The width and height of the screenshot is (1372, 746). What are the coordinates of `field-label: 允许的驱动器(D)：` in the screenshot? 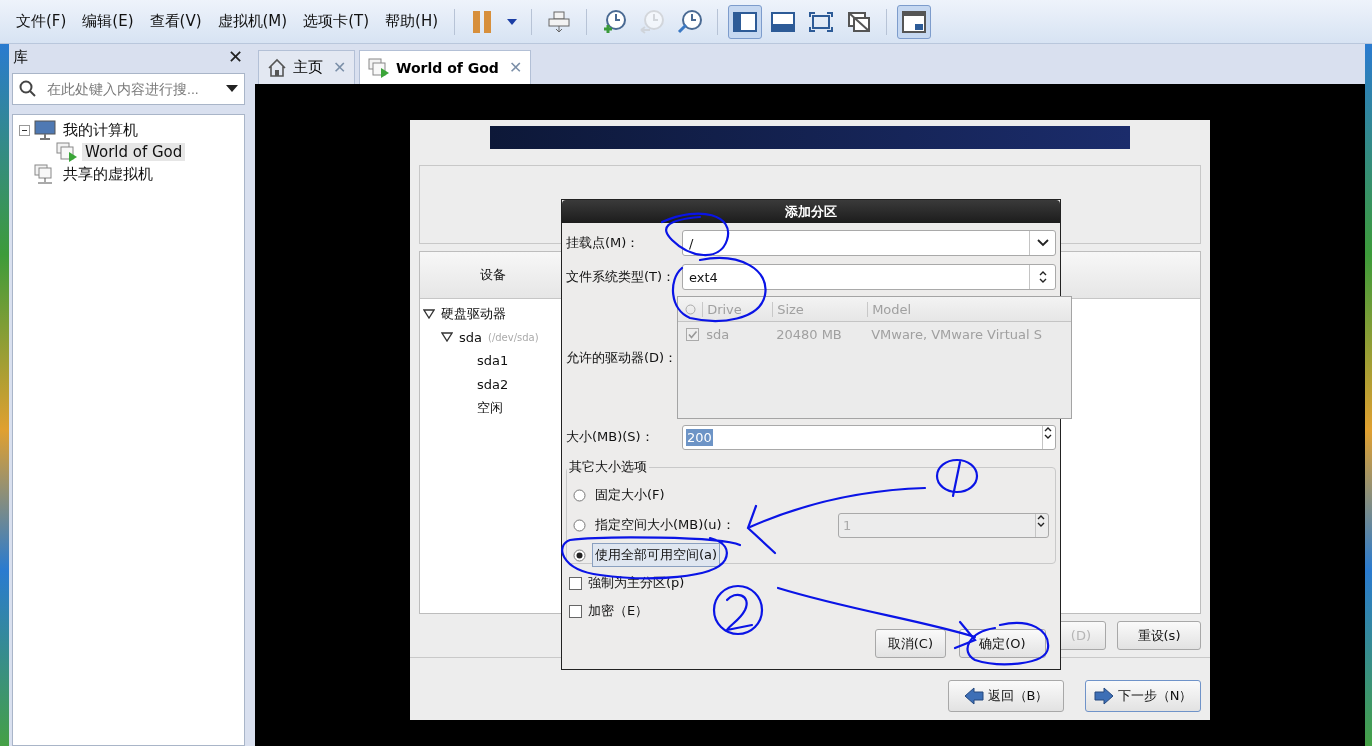 It's located at (622, 357).